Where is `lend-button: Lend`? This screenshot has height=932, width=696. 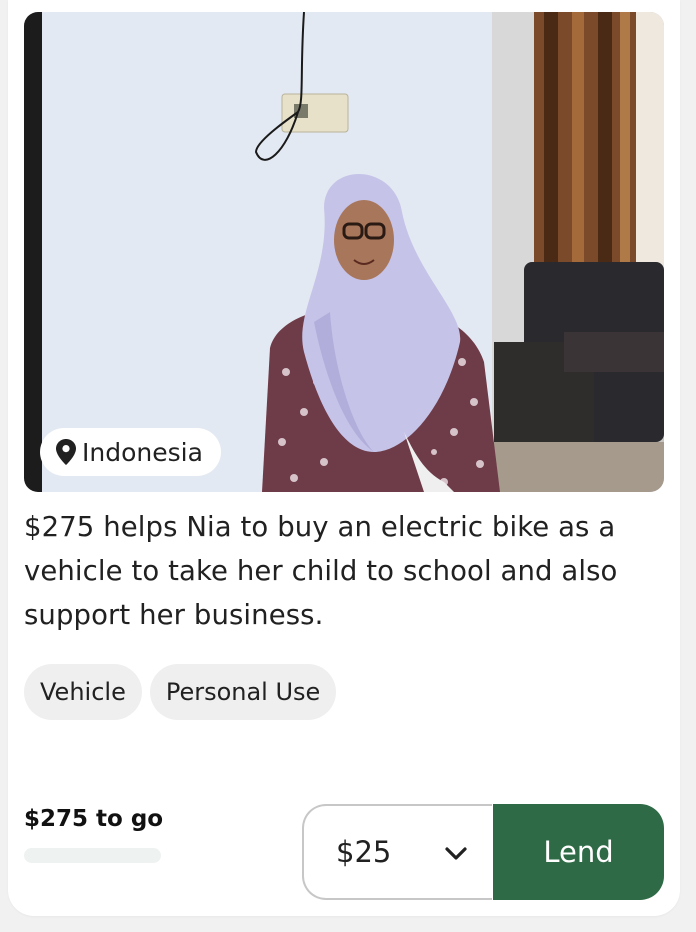
lend-button: Lend is located at coordinates (578, 852).